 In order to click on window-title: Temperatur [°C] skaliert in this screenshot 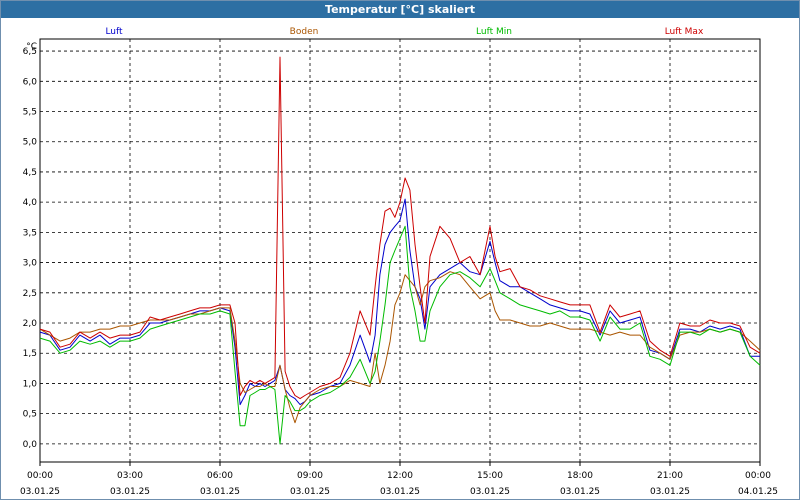, I will do `click(400, 9)`.